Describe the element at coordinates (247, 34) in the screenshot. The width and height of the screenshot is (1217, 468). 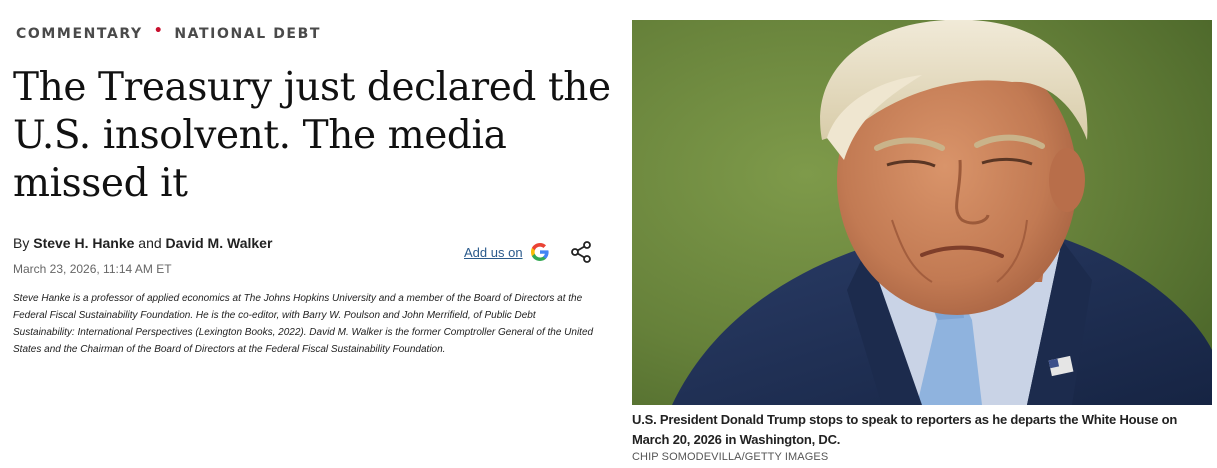
I see `topic-link: NATIONAL DEBT` at that location.